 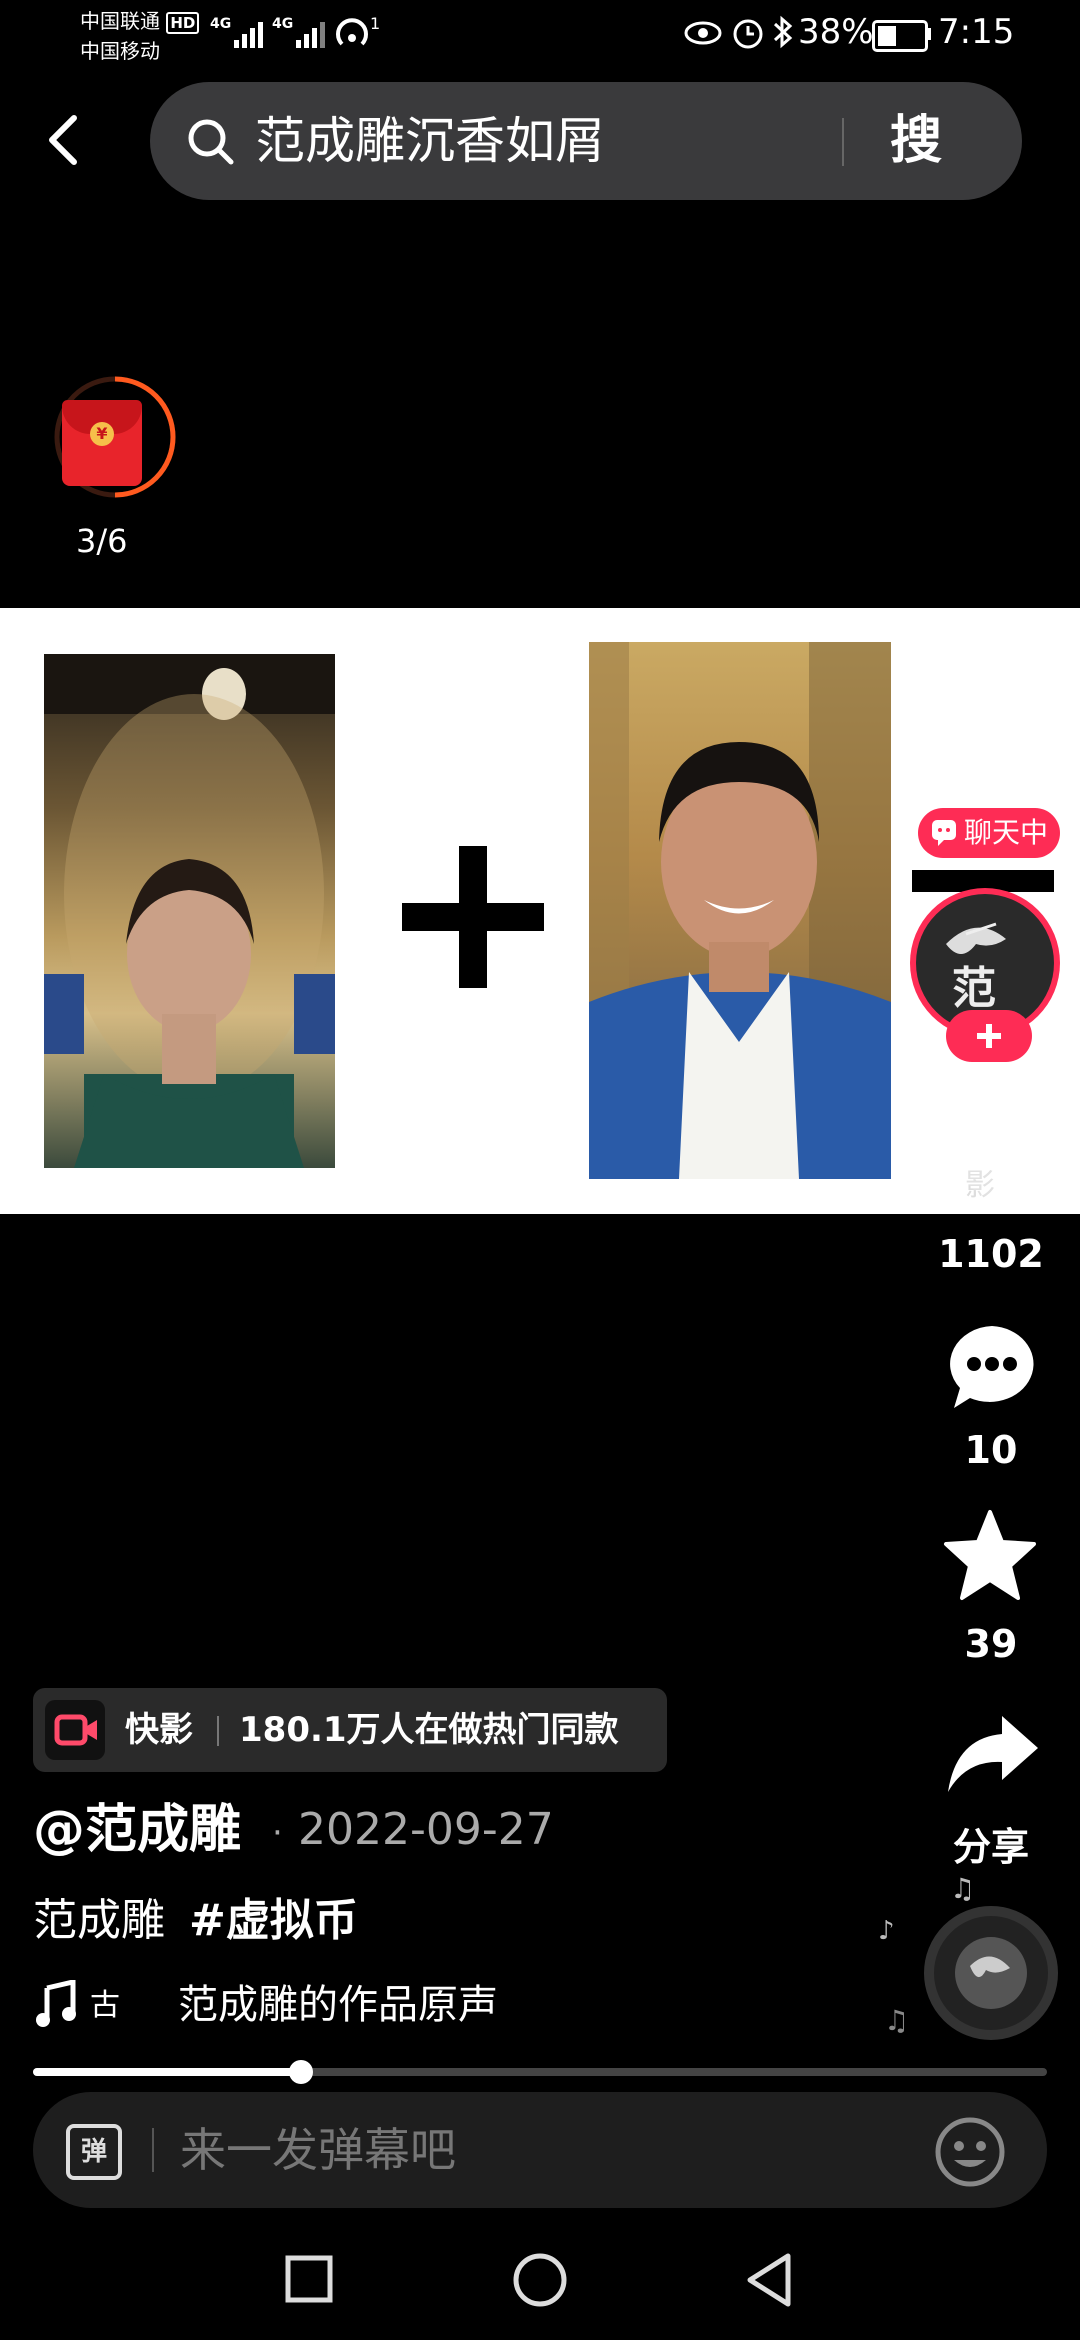 What do you see at coordinates (94, 2152) in the screenshot?
I see `danmu-toggle-icon: 弹` at bounding box center [94, 2152].